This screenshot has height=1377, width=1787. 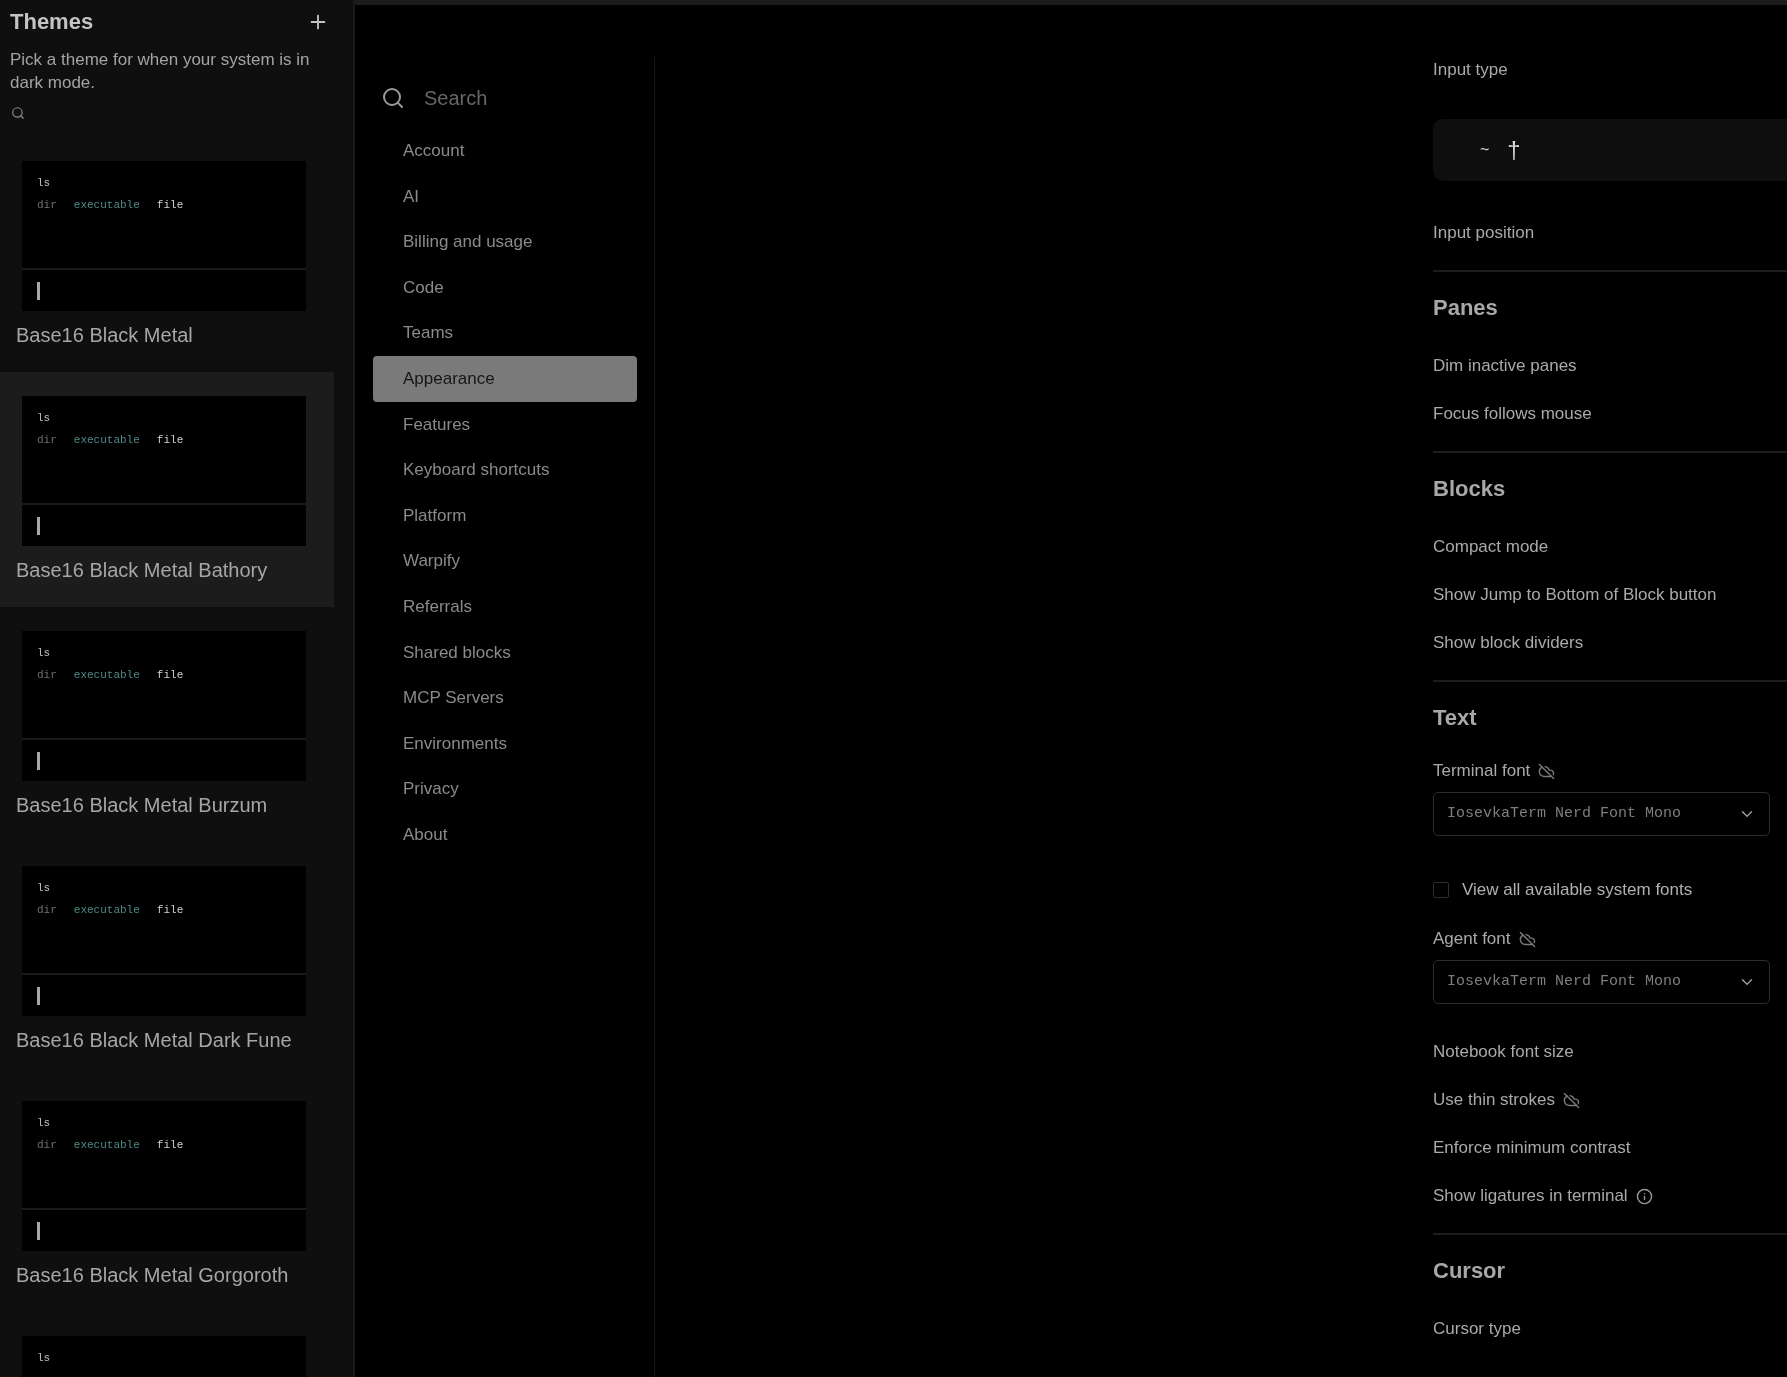 What do you see at coordinates (505, 470) in the screenshot?
I see `nav-item: Keyboard shortcuts` at bounding box center [505, 470].